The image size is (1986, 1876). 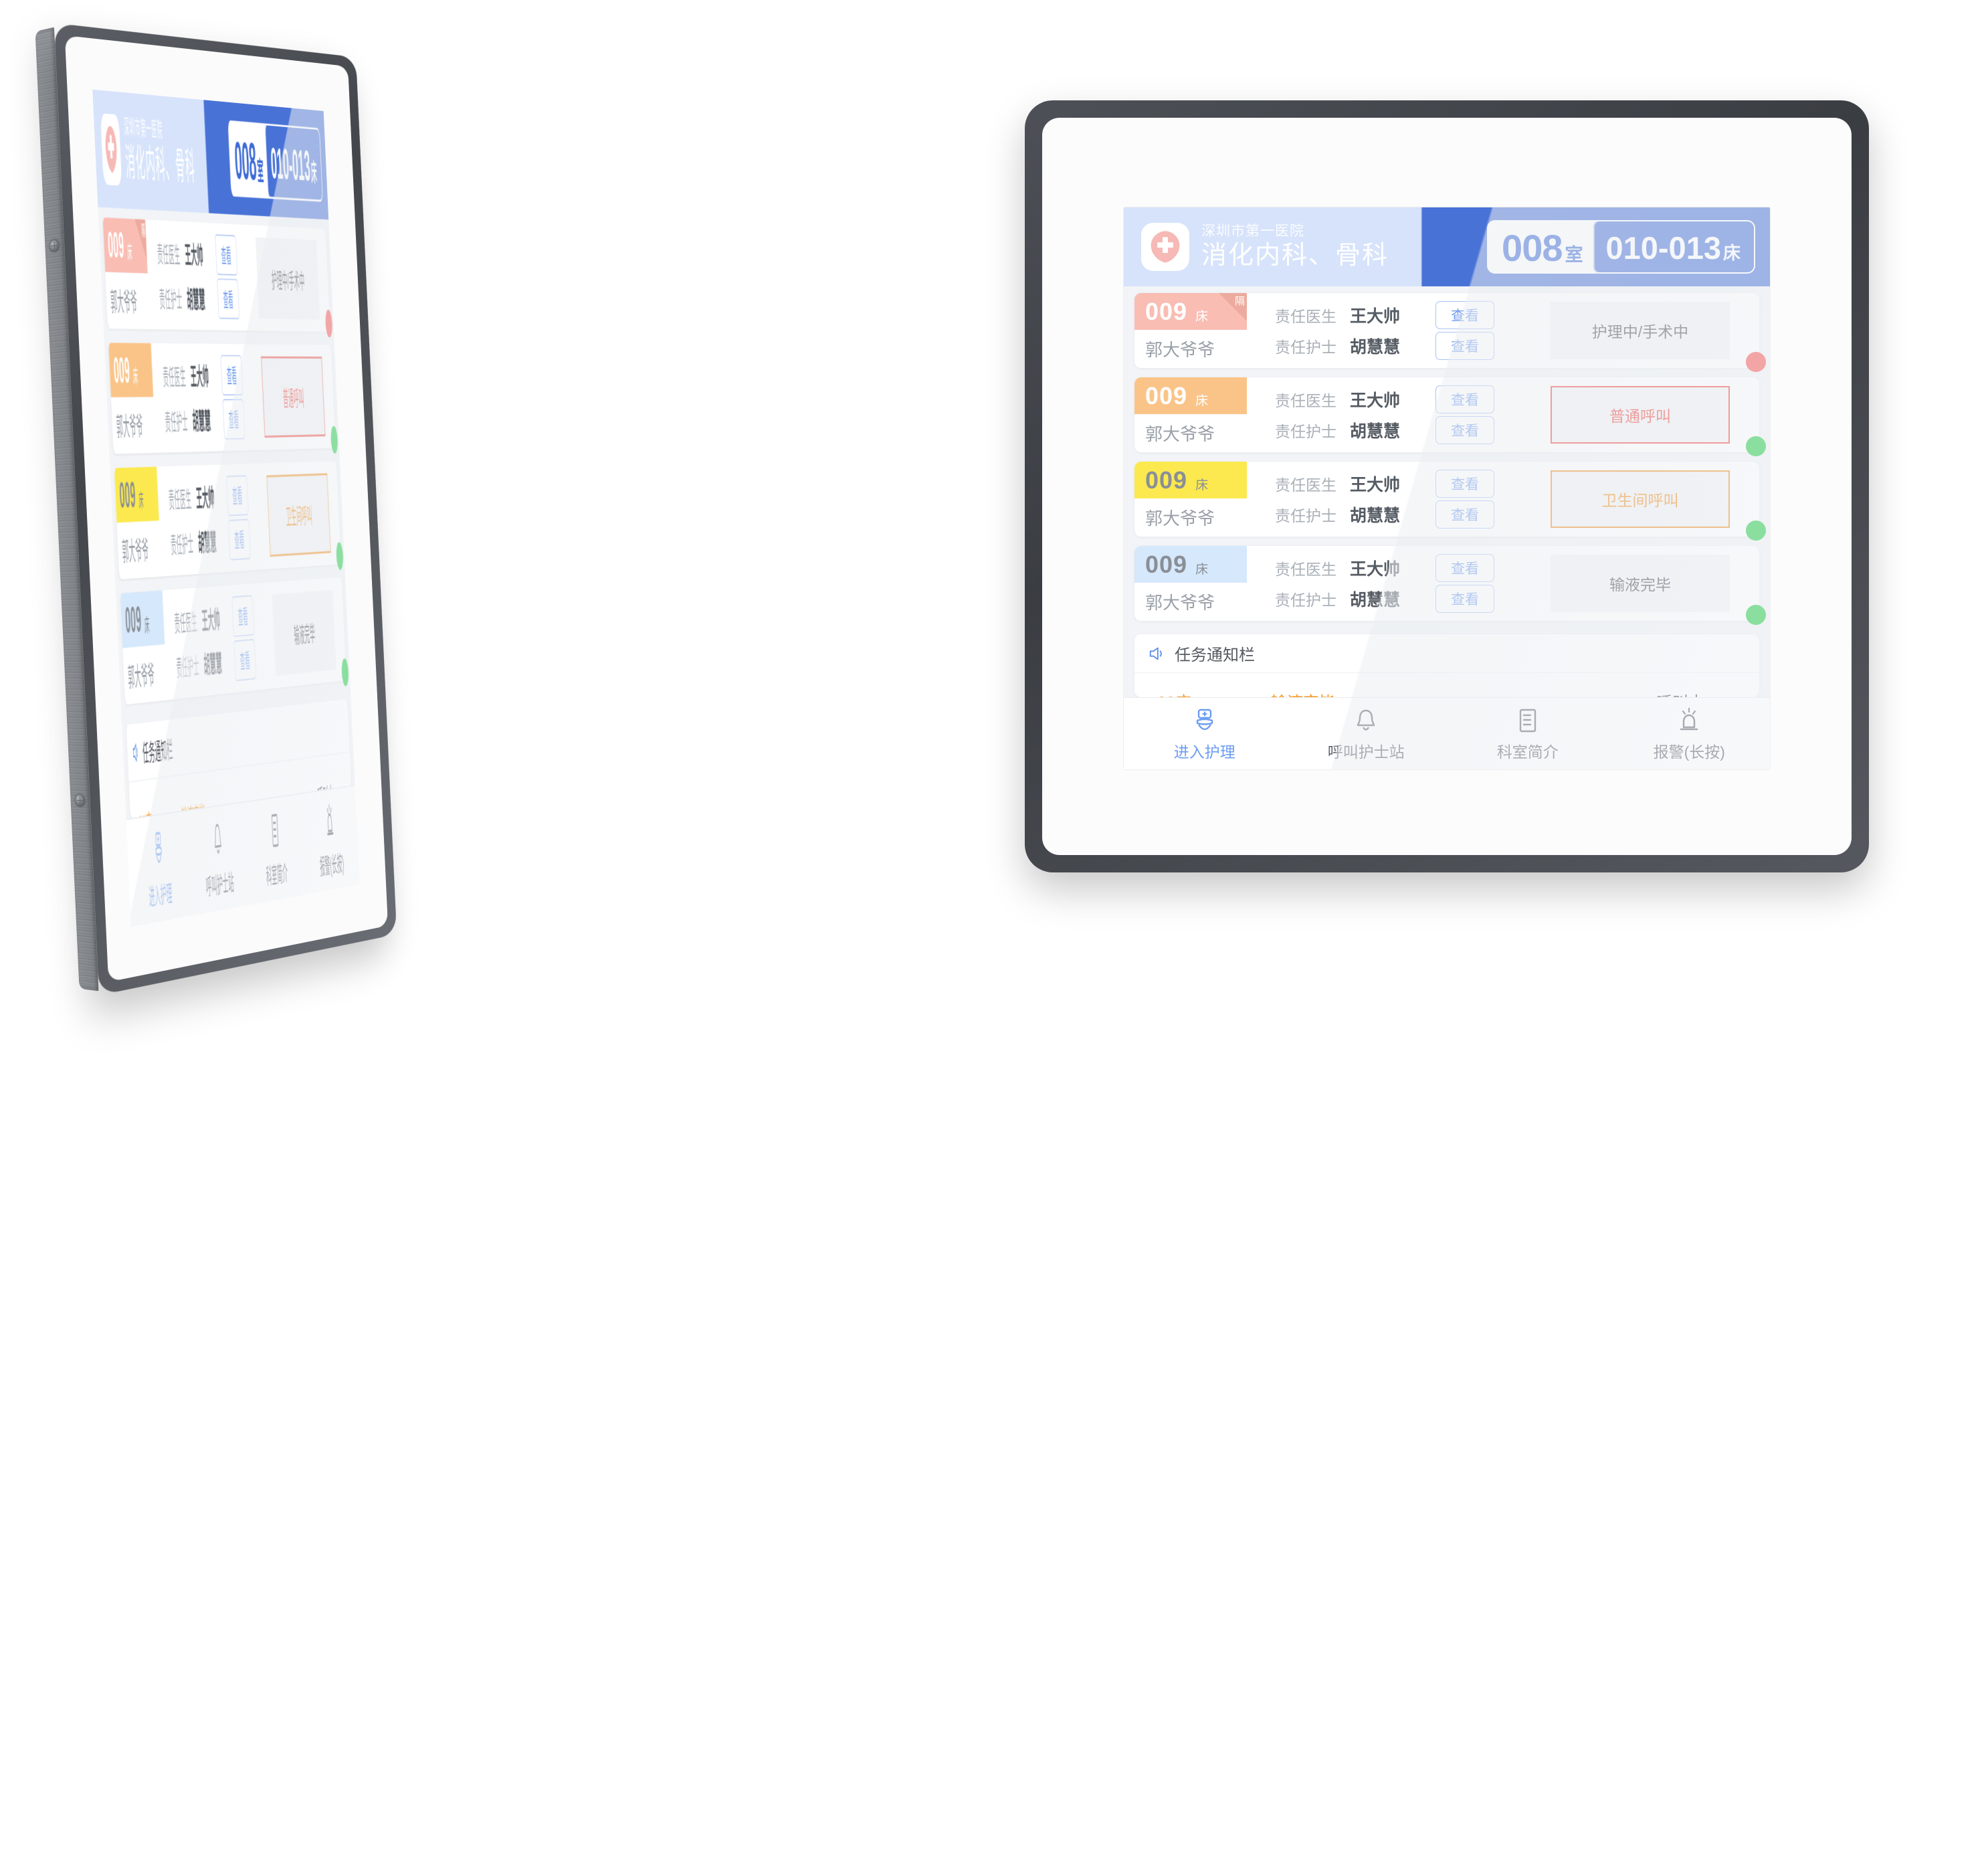 What do you see at coordinates (220, 885) in the screenshot?
I see `nav-item-label: 呼叫护士站` at bounding box center [220, 885].